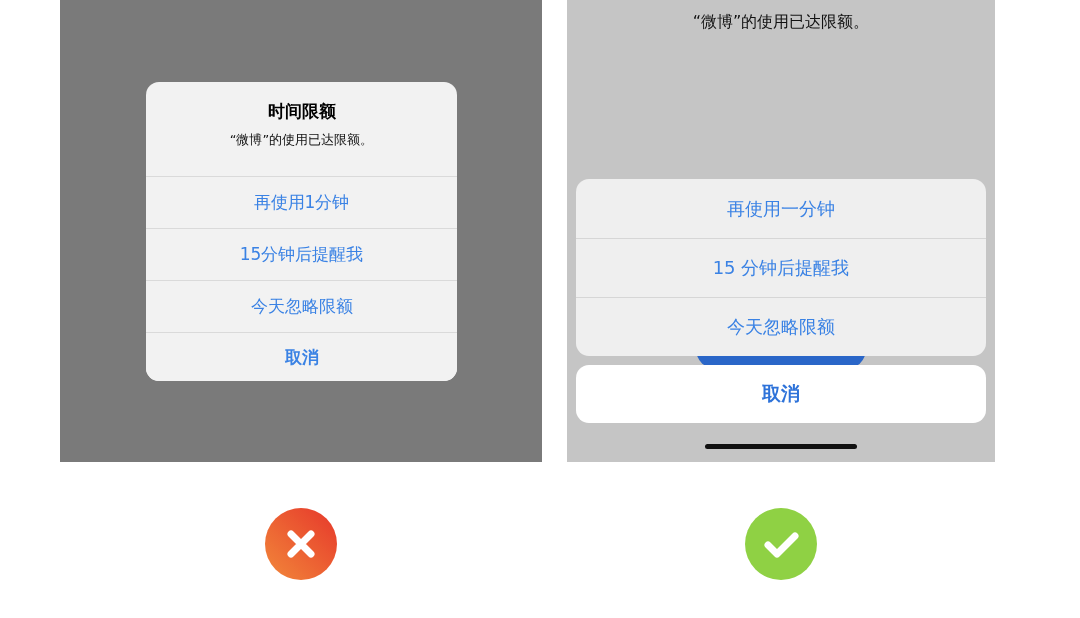 Image resolution: width=1080 pixels, height=618 pixels. Describe the element at coordinates (781, 267) in the screenshot. I see `action-button: 15 分钟后提醒我` at that location.